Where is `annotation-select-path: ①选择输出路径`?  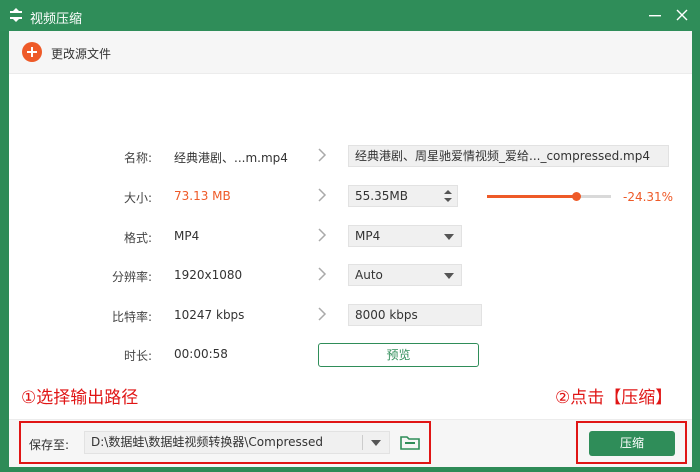
annotation-select-path: ①选择输出路径 is located at coordinates (80, 398).